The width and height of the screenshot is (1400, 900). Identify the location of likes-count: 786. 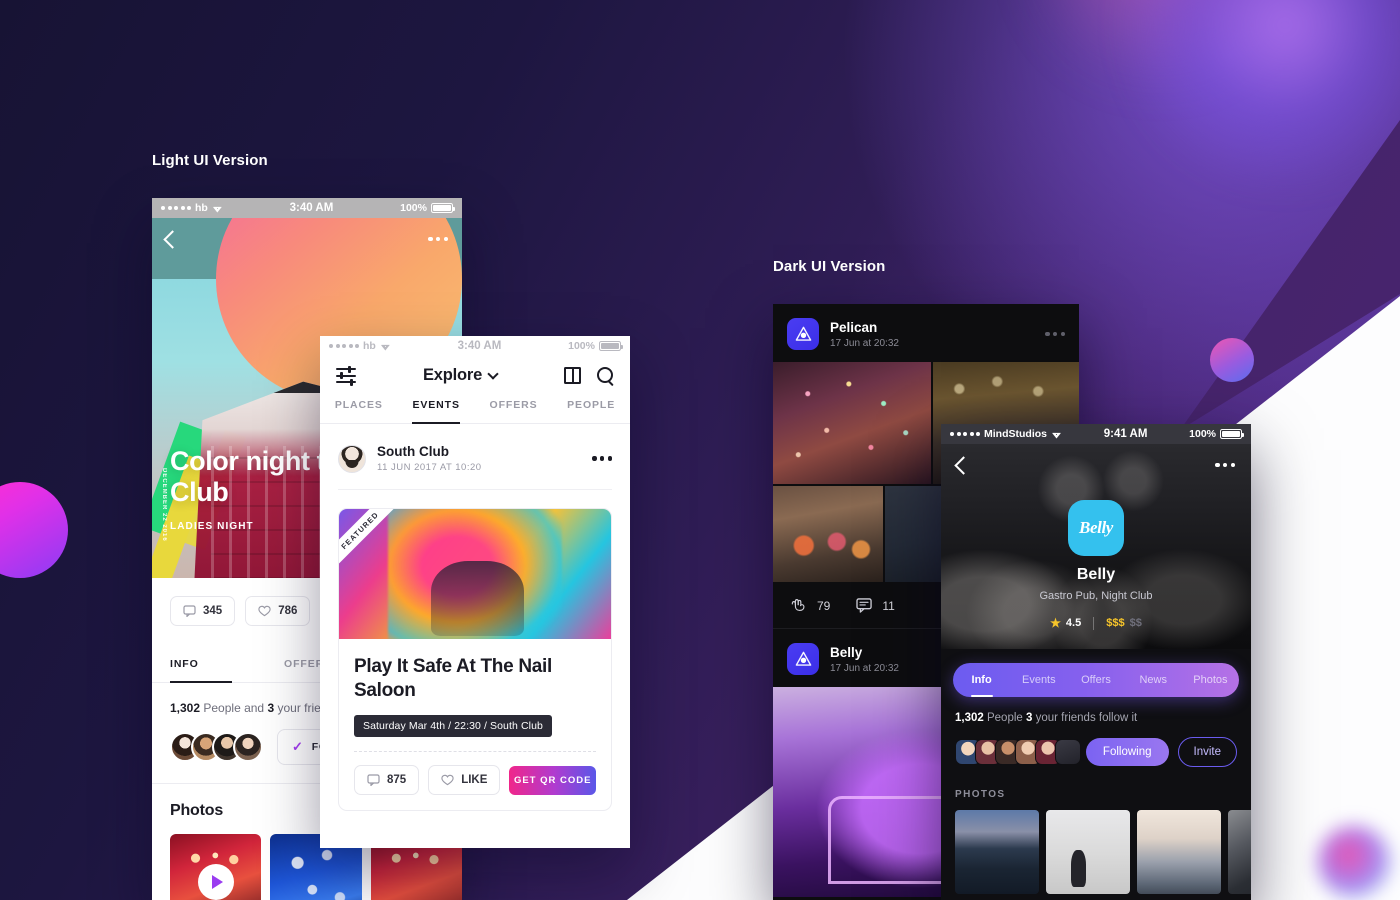
(288, 611).